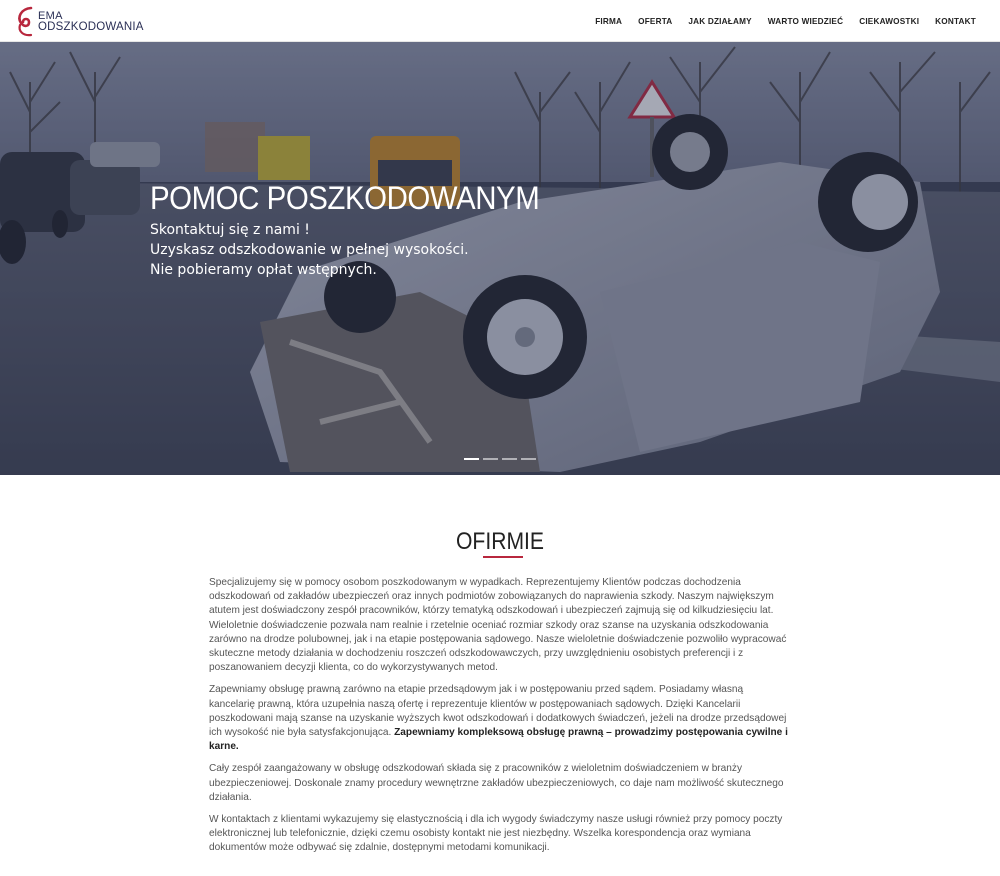 This screenshot has width=1000, height=876. I want to click on hero-title: POMOC POSZKODOWANYM, so click(345, 198).